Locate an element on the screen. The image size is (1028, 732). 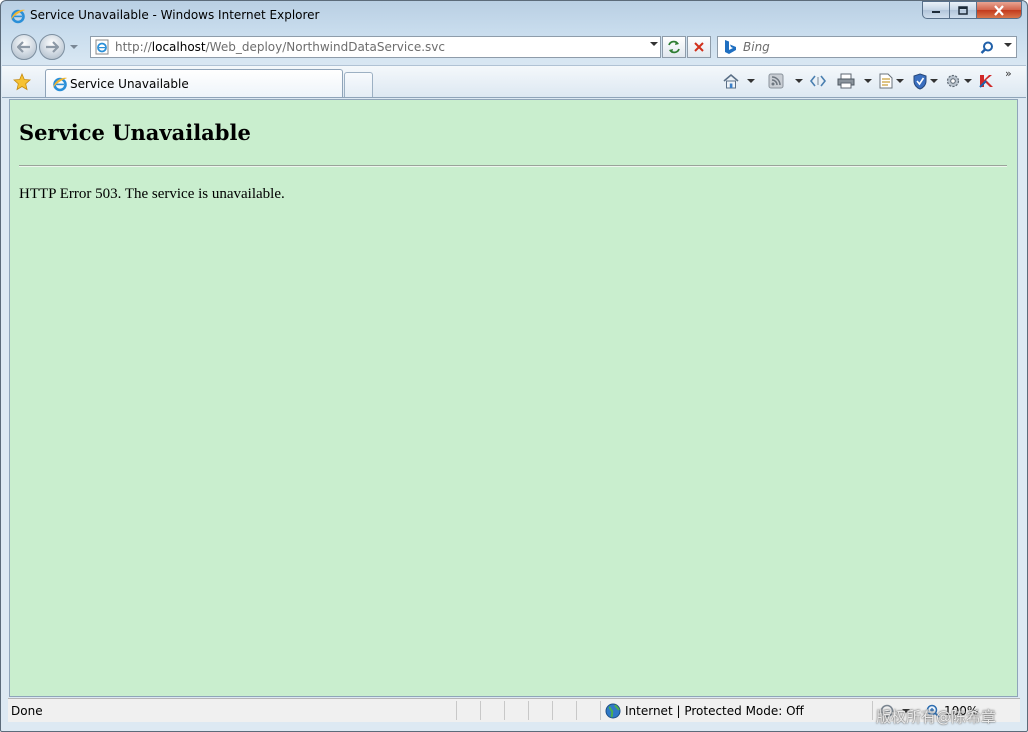
window-controls is located at coordinates (972, 10).